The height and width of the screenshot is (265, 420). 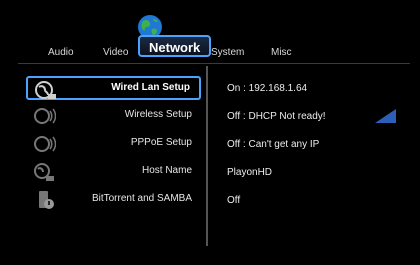 What do you see at coordinates (46, 200) in the screenshot?
I see `bittorrent-samba-icon` at bounding box center [46, 200].